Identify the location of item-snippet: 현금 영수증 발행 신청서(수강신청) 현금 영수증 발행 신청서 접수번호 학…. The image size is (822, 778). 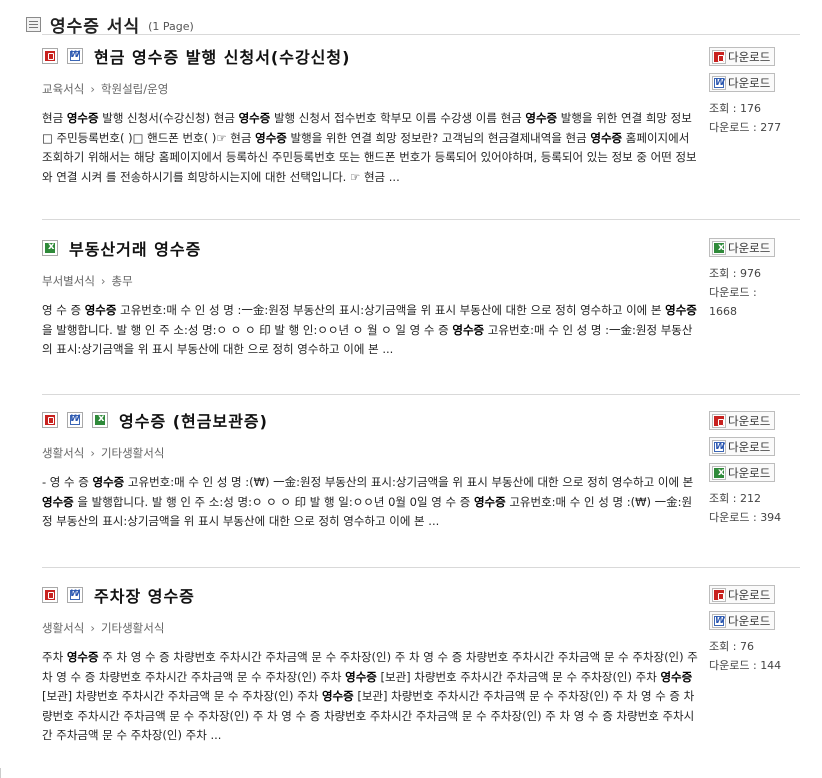
(369, 147).